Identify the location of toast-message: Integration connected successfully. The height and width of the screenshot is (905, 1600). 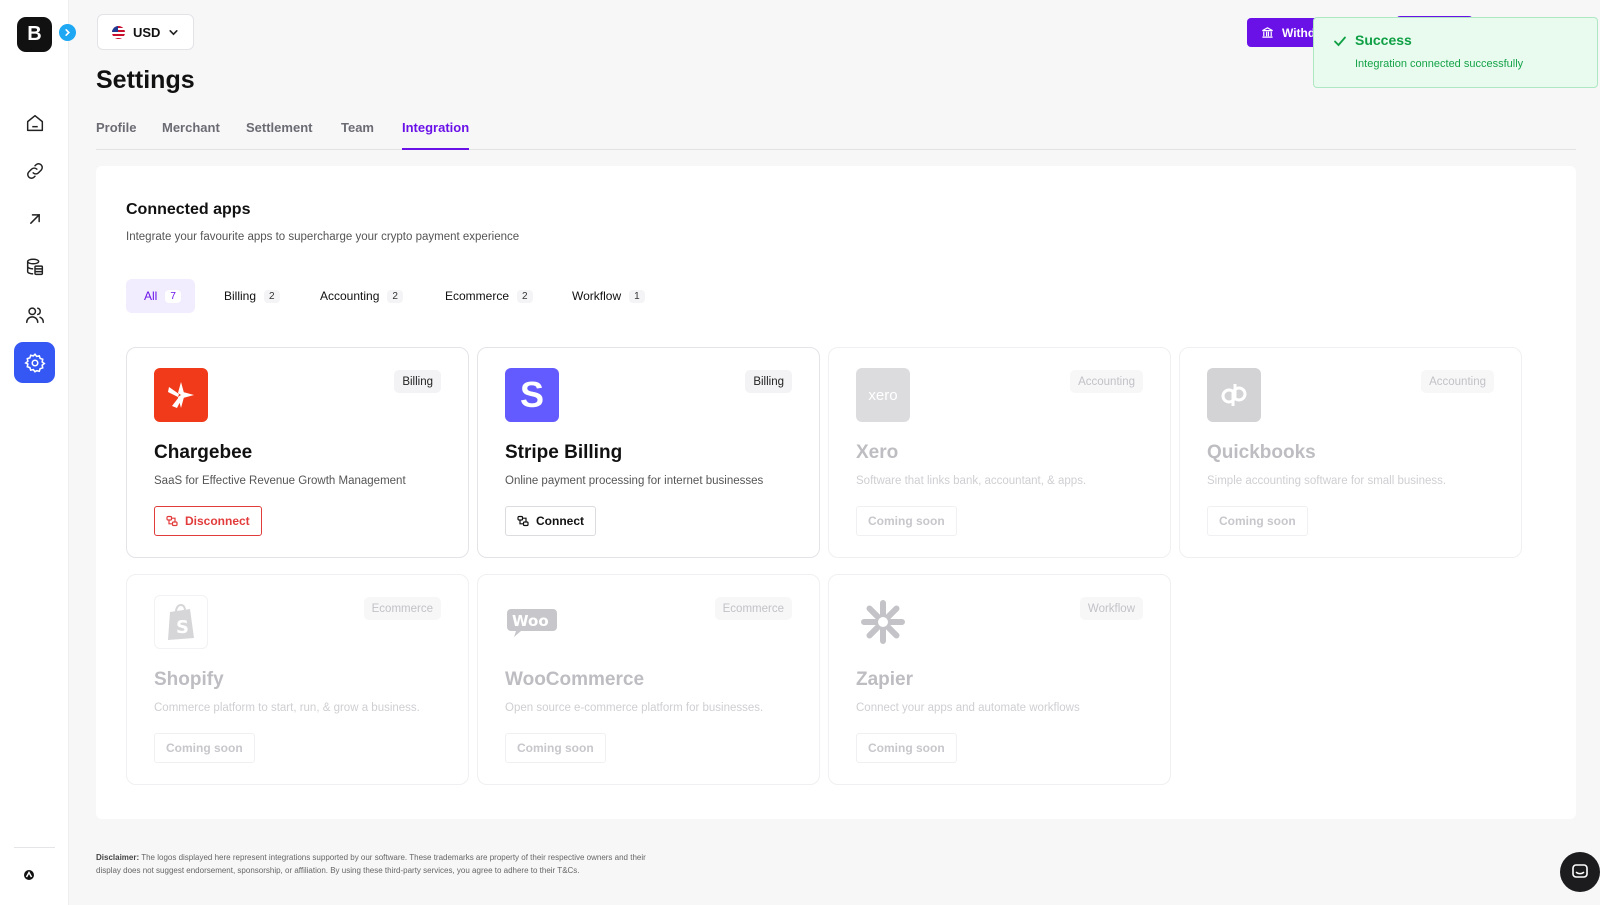
(1439, 64).